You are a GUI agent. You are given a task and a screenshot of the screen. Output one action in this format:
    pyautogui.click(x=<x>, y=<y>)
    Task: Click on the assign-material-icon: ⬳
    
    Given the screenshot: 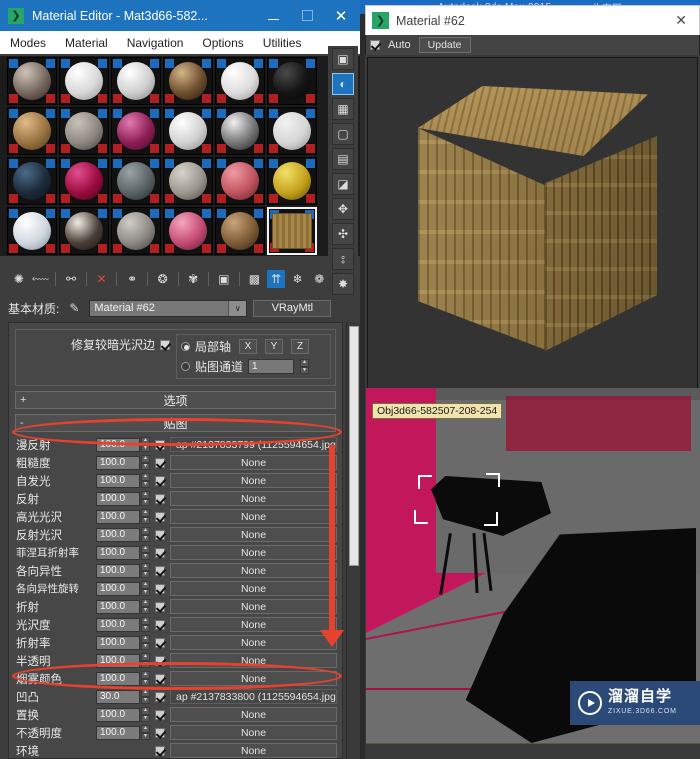 What is the action you would take?
    pyautogui.click(x=41, y=279)
    